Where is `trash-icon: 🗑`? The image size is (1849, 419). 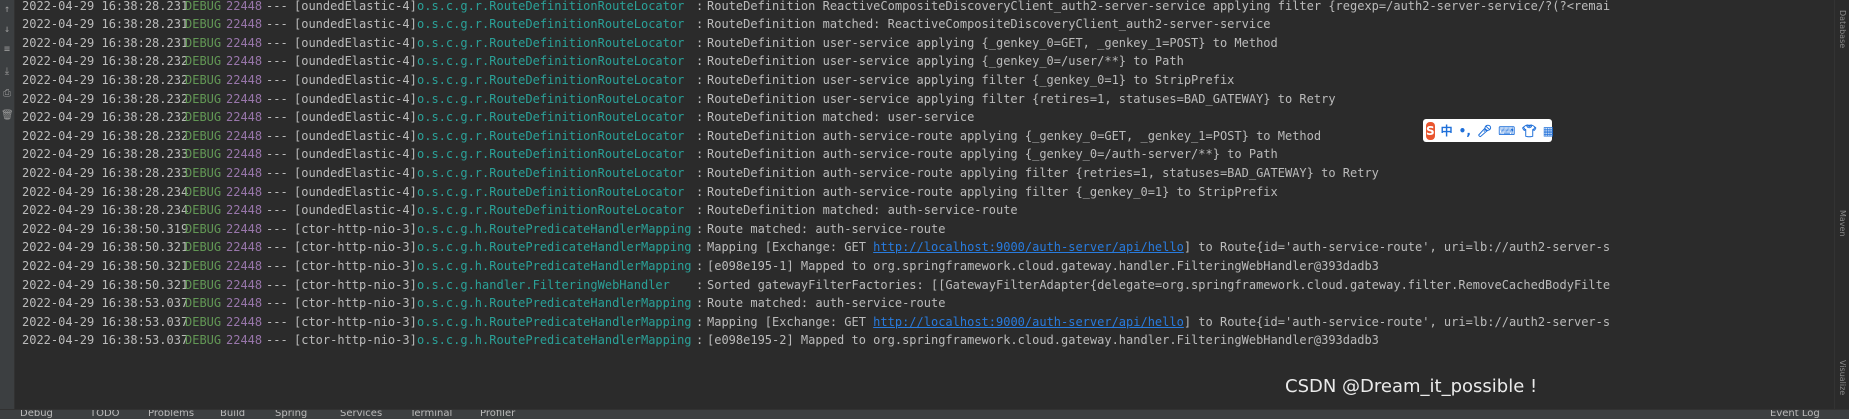 trash-icon: 🗑 is located at coordinates (7, 116).